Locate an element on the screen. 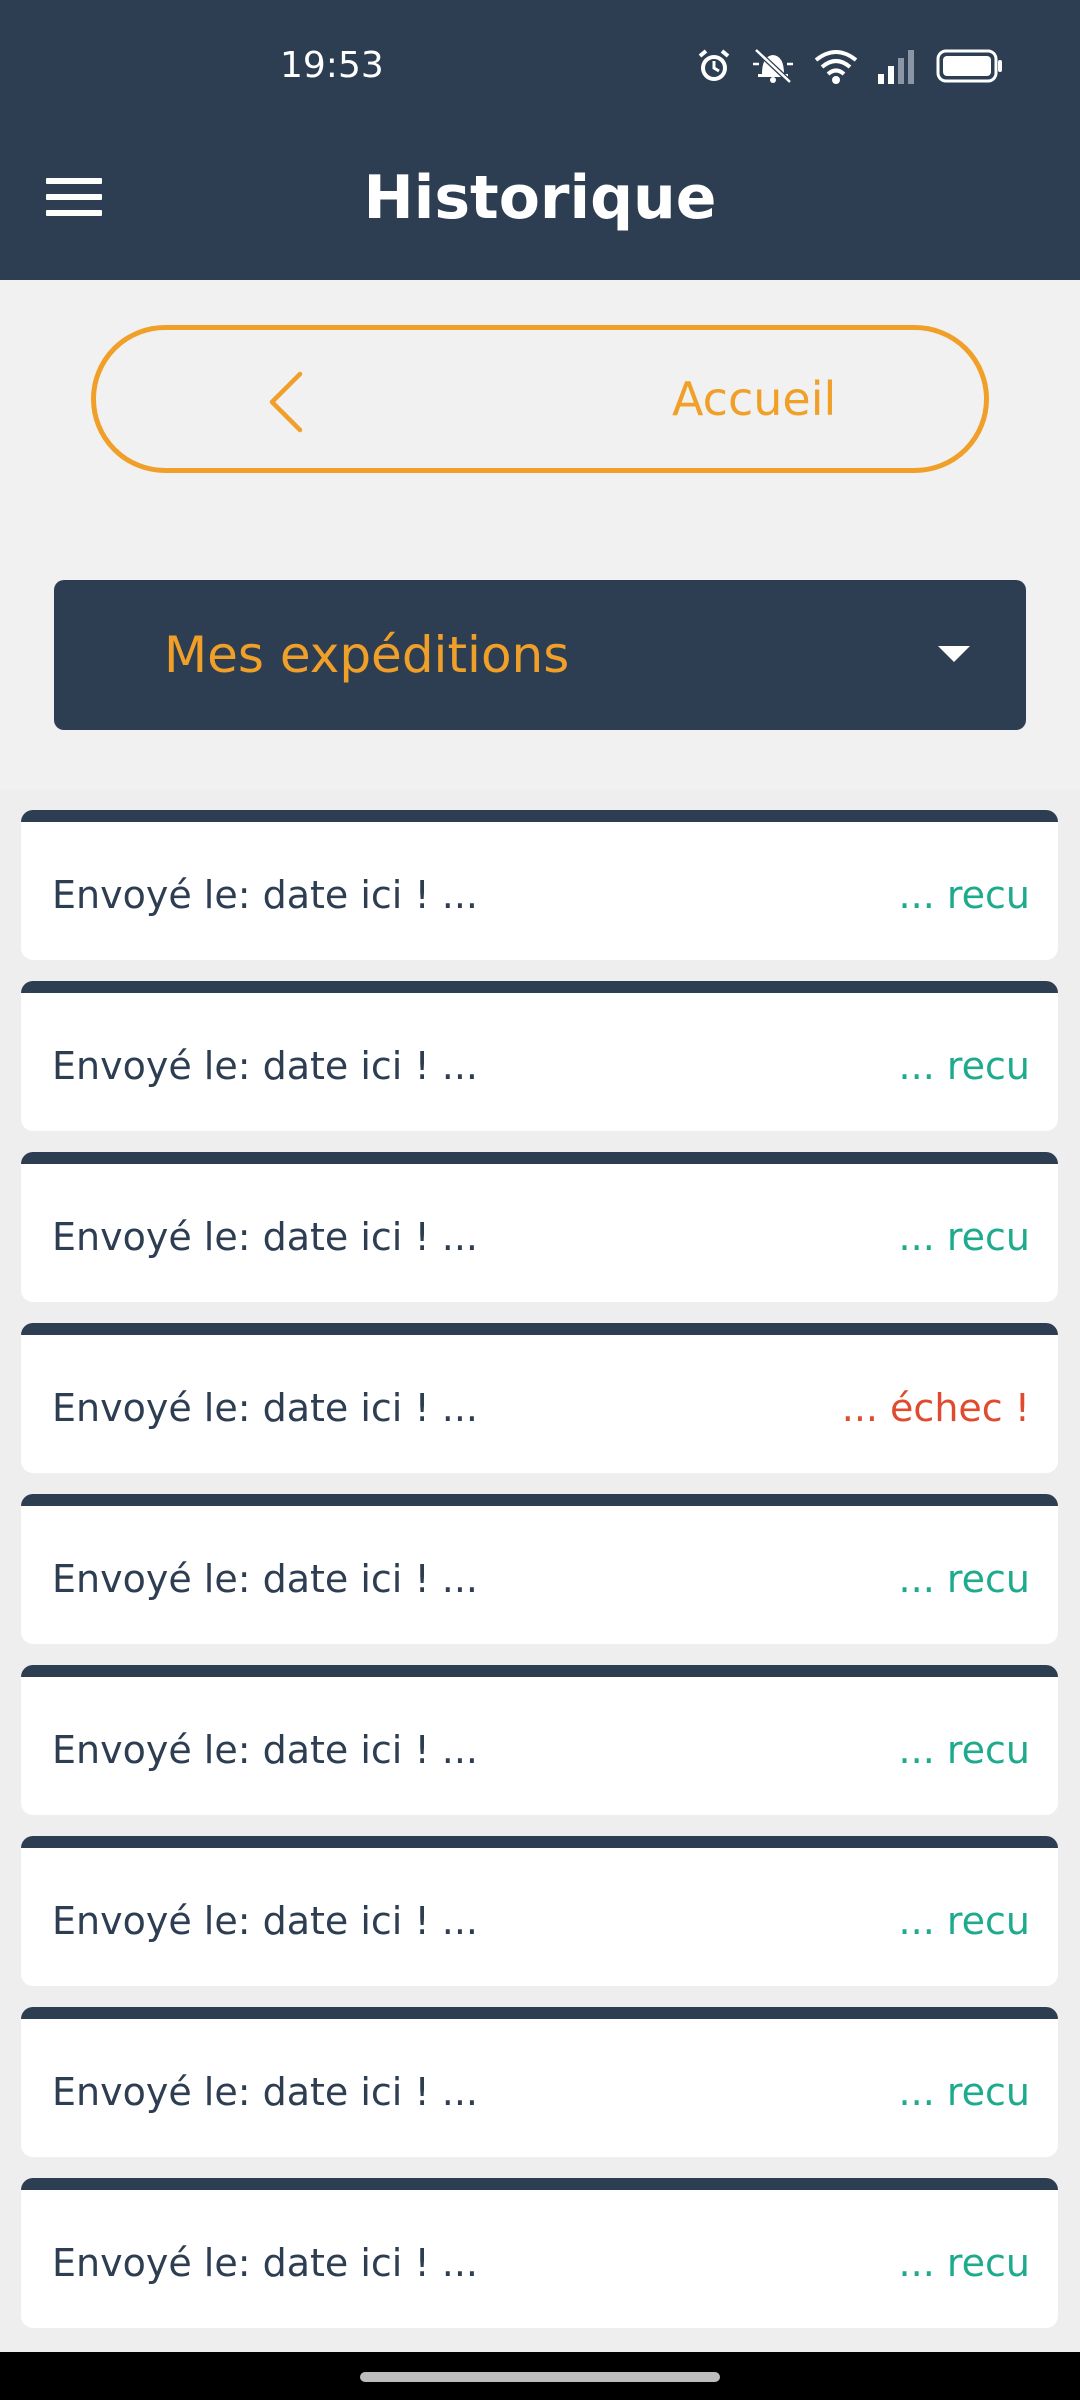 The height and width of the screenshot is (2400, 1080). bell-muted-icon is located at coordinates (773, 66).